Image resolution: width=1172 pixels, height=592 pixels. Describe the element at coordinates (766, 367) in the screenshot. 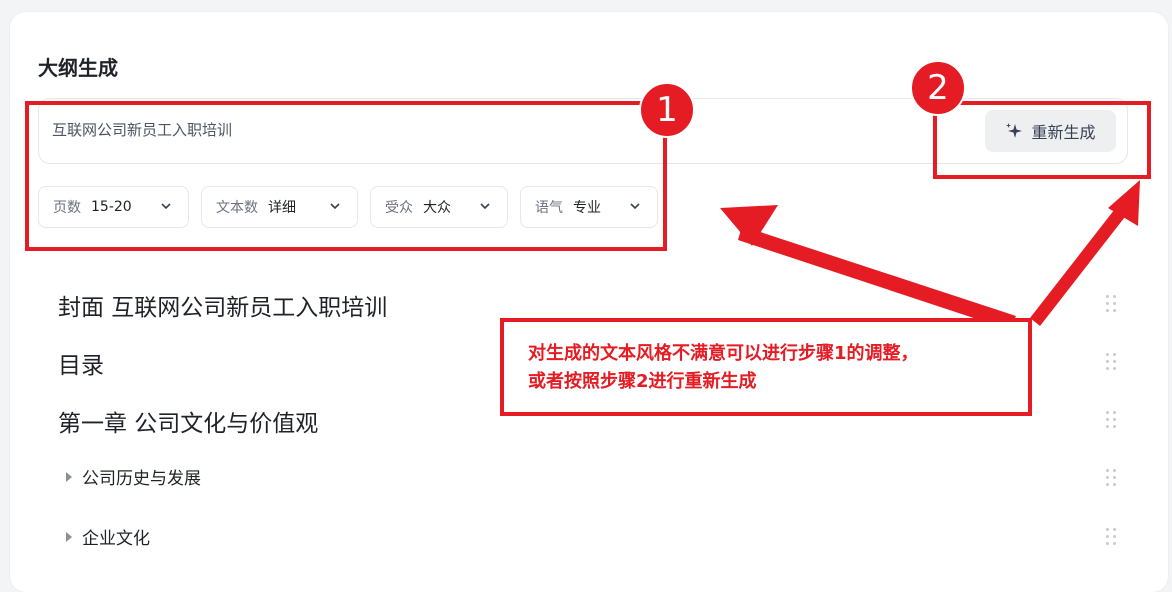

I see `annotation-note: 对生成的文本风格不满意可以进行步骤1的调整， 或者按照步骤2进行重新生成` at that location.